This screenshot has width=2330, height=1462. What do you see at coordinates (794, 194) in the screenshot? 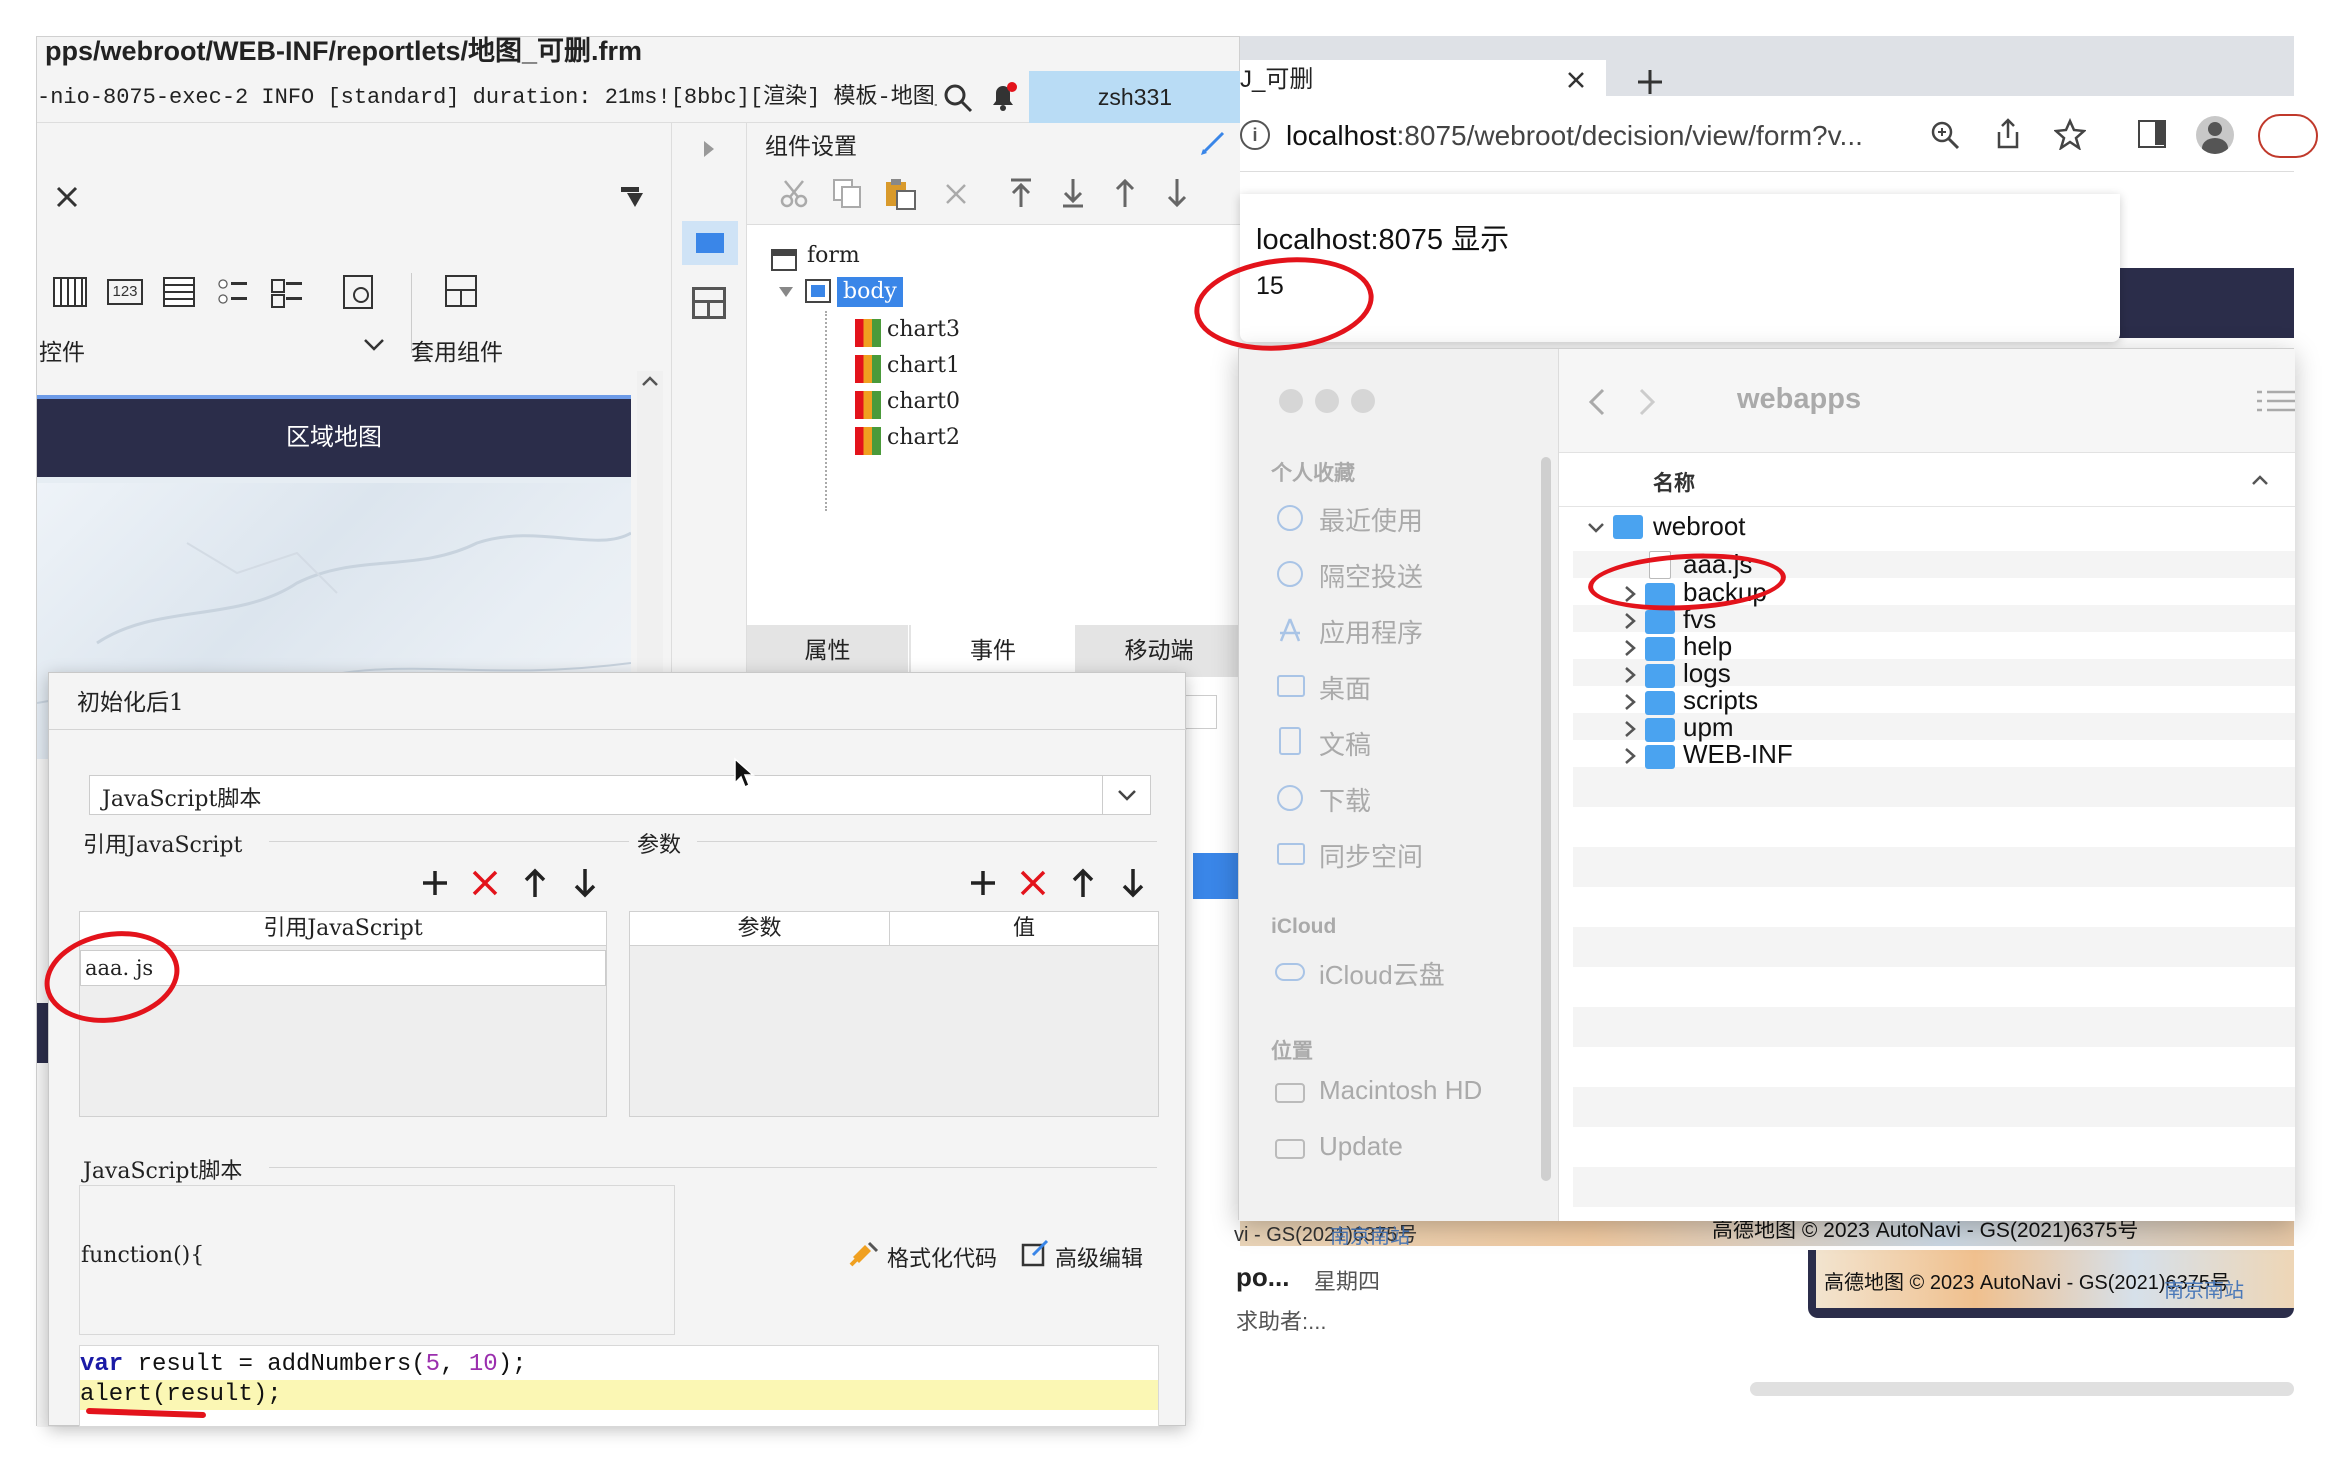
I see `cut-icon` at bounding box center [794, 194].